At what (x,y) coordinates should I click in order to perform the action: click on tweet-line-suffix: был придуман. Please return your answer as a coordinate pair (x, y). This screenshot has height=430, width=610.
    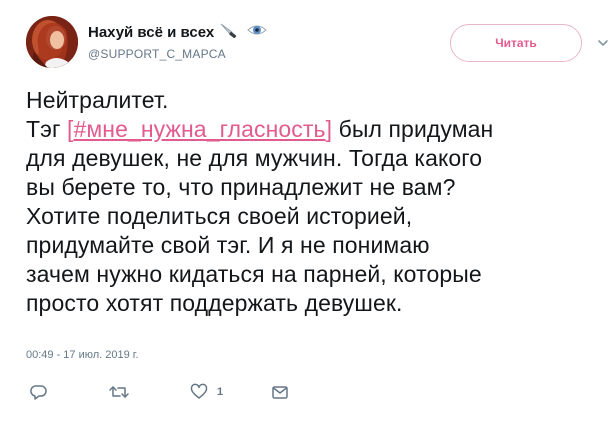
    Looking at the image, I should click on (413, 129).